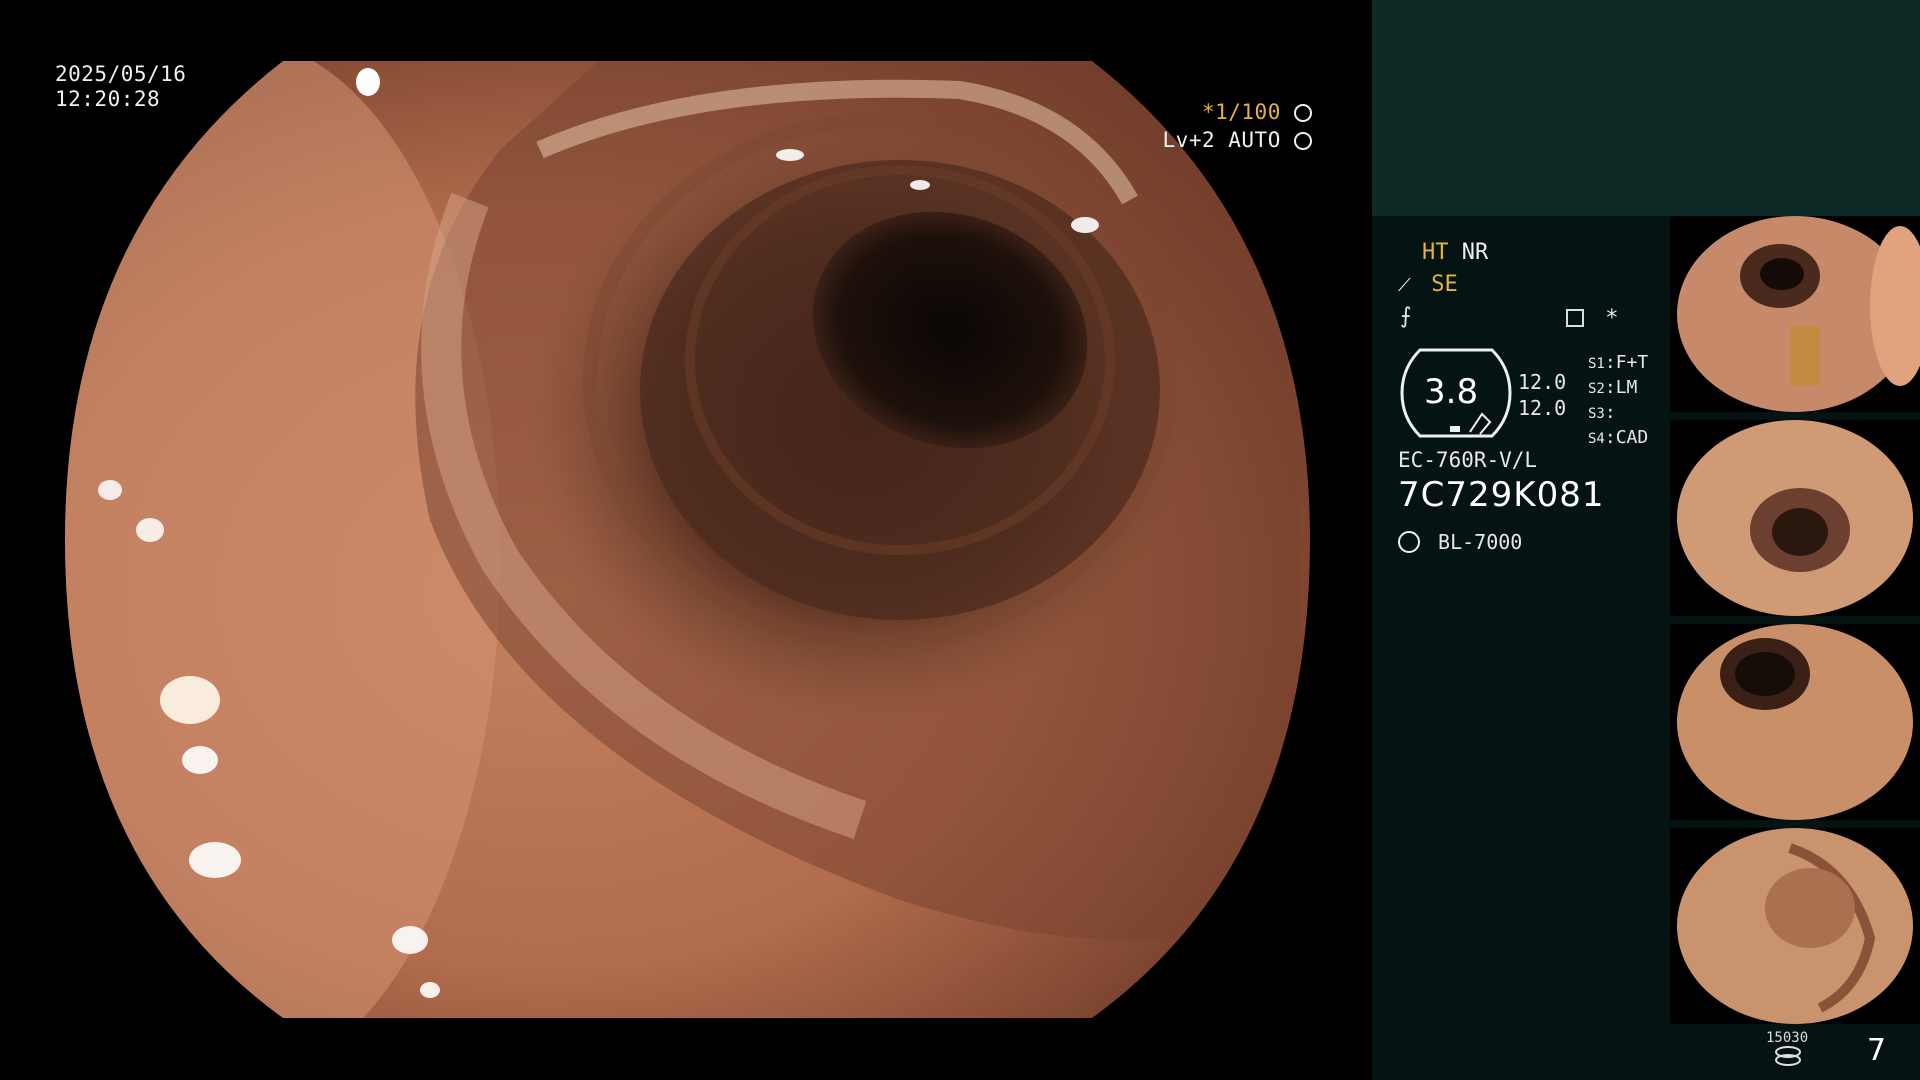 The image size is (1920, 1080). Describe the element at coordinates (1795, 620) in the screenshot. I see `captured-images` at that location.